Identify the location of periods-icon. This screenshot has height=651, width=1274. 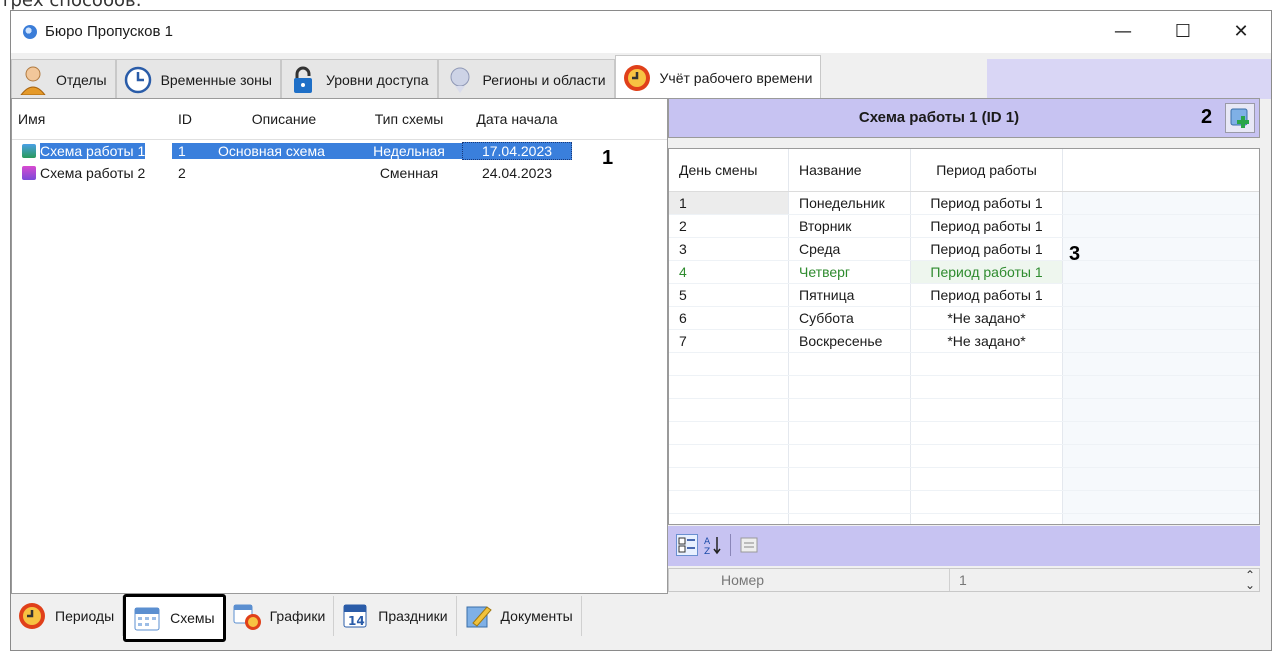
(32, 616).